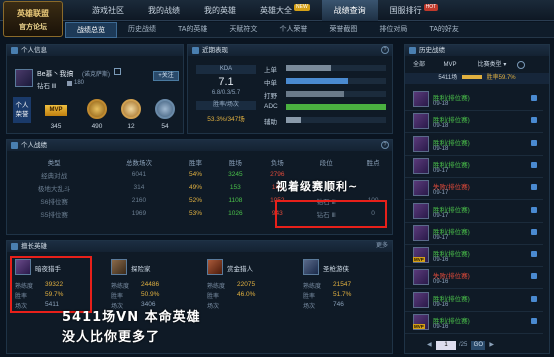  What do you see at coordinates (432, 50) in the screenshot?
I see `history-title: 历史战绩` at bounding box center [432, 50].